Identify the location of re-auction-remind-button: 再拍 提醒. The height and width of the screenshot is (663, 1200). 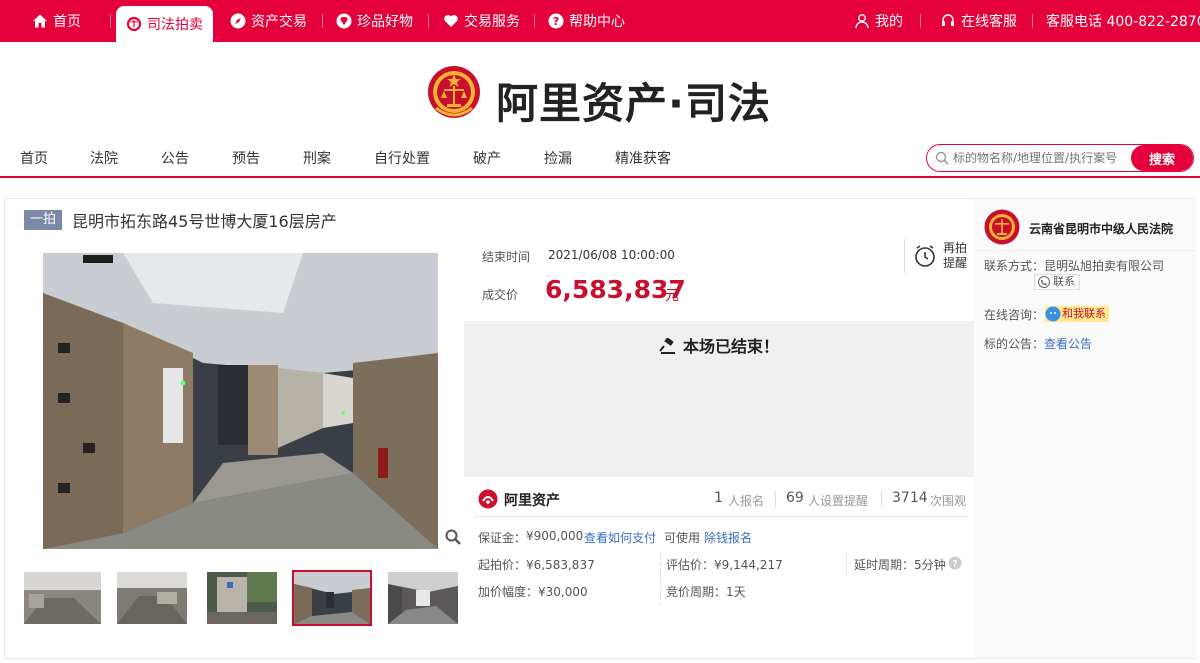
(938, 256).